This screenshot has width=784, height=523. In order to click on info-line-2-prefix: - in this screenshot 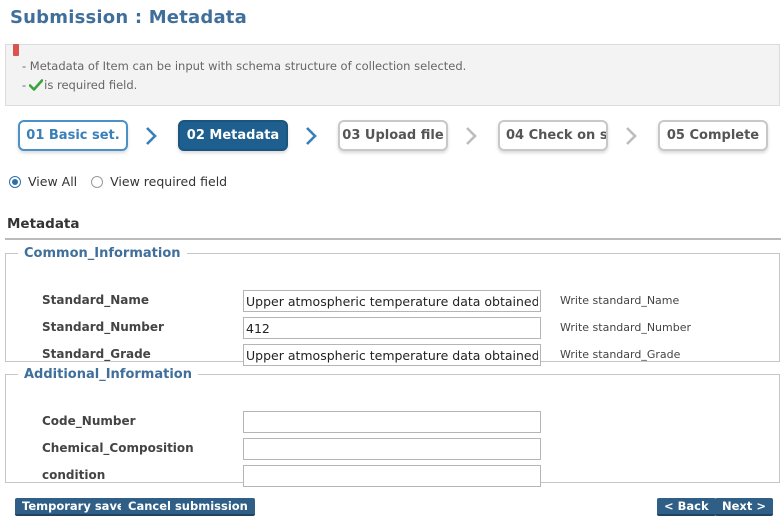, I will do `click(24, 85)`.